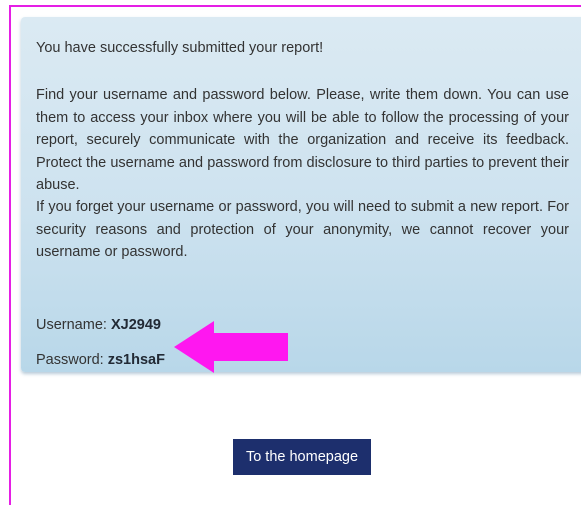  What do you see at coordinates (231, 347) in the screenshot?
I see `arrow-left-icon` at bounding box center [231, 347].